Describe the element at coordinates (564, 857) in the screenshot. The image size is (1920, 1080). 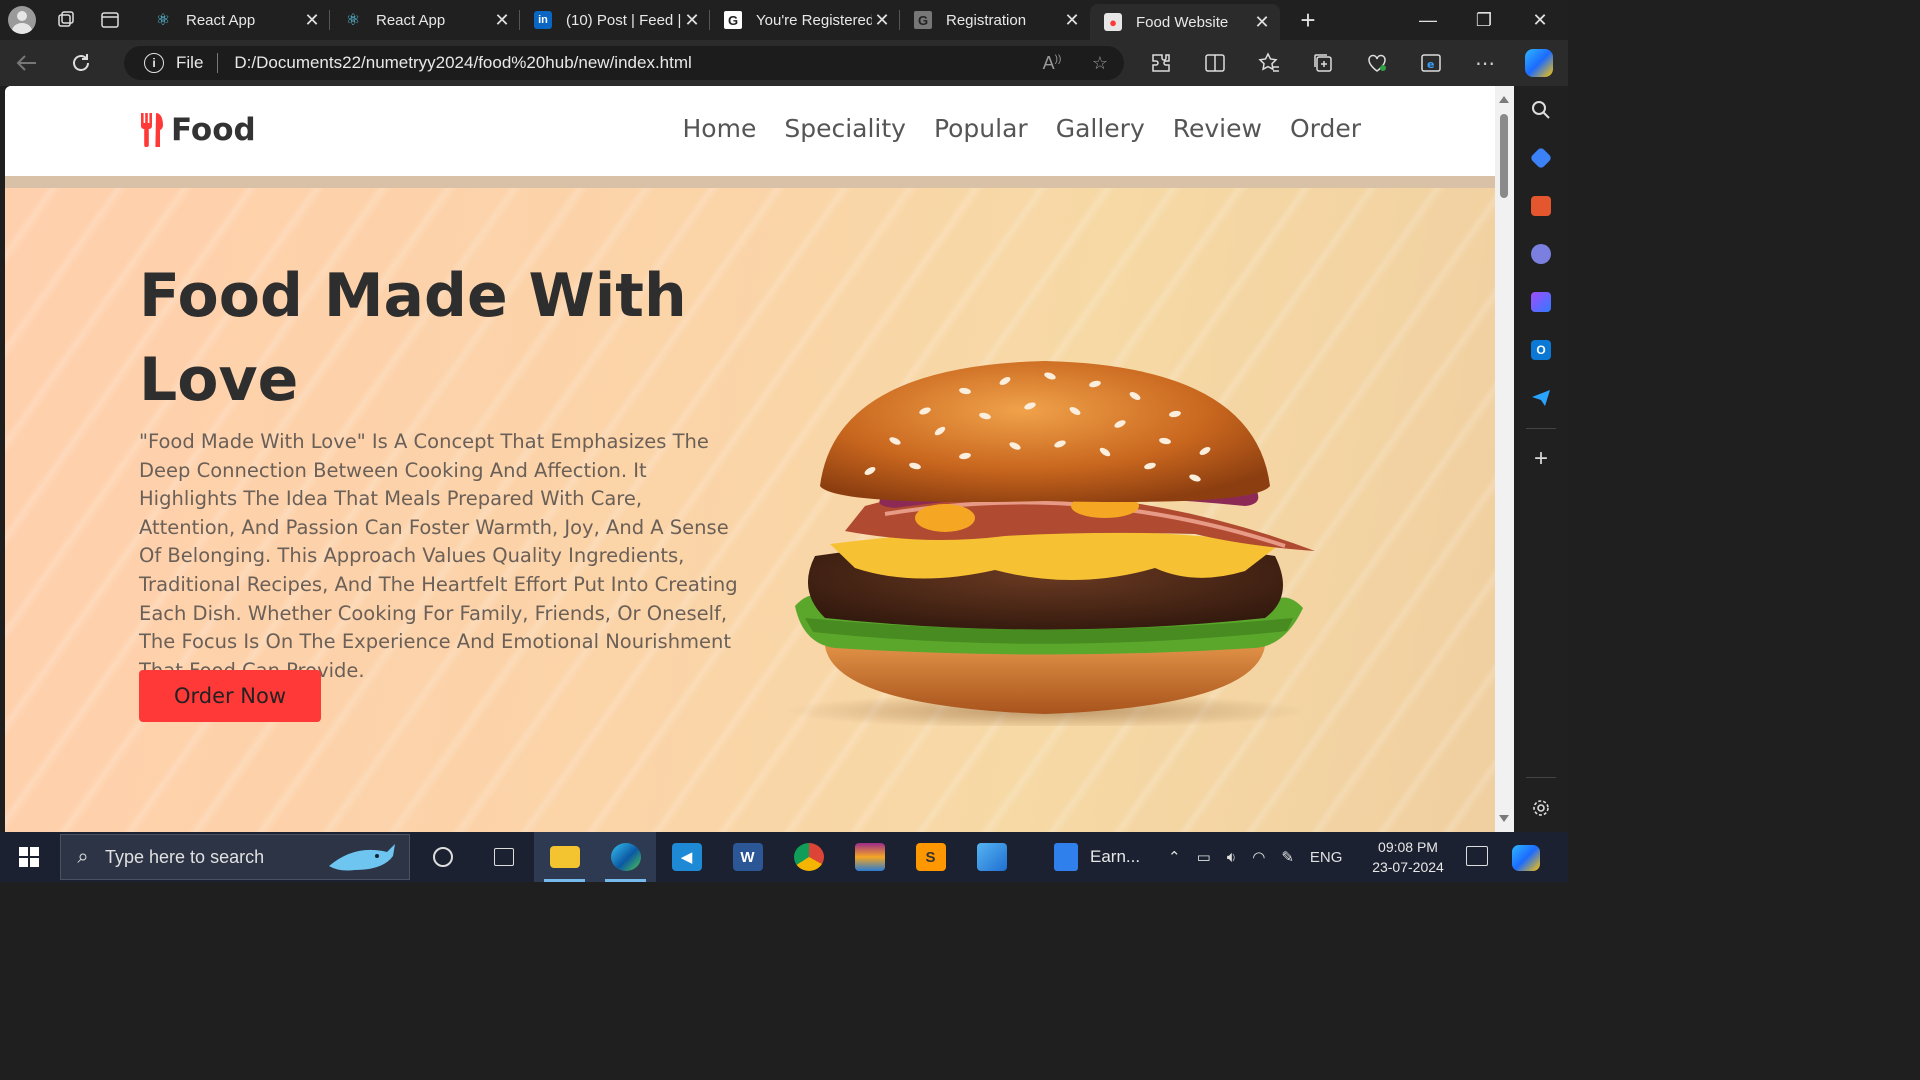
I see `taskbar-file-explorer` at that location.